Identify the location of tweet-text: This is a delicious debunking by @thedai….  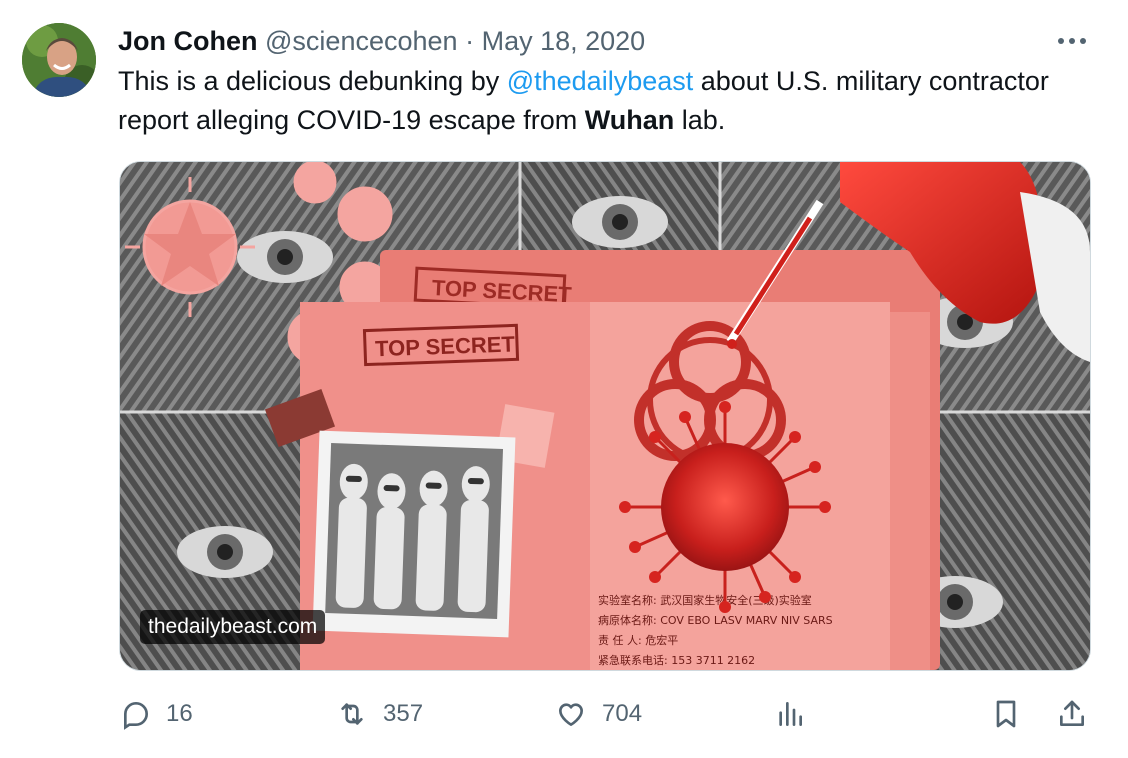
(598, 101).